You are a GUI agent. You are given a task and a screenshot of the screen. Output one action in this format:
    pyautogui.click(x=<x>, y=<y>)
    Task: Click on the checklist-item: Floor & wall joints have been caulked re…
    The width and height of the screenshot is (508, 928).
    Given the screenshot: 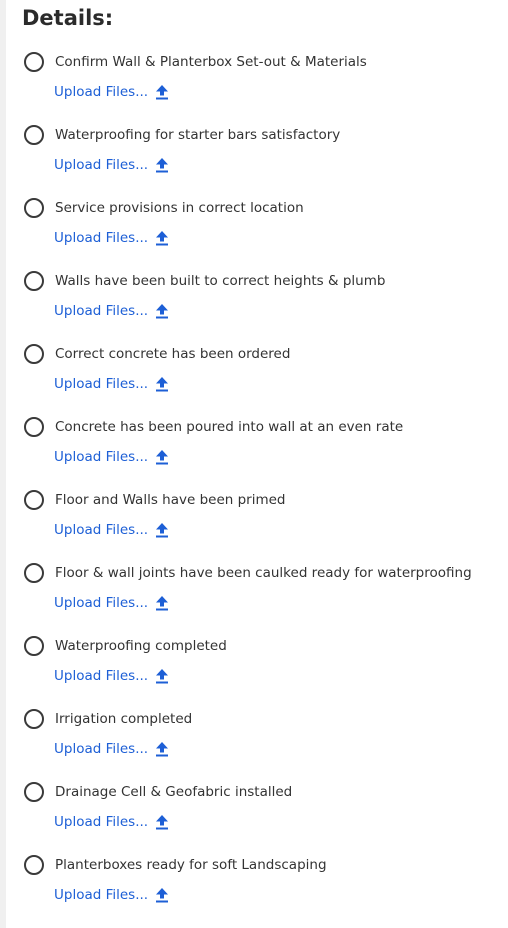 What is the action you would take?
    pyautogui.click(x=254, y=599)
    